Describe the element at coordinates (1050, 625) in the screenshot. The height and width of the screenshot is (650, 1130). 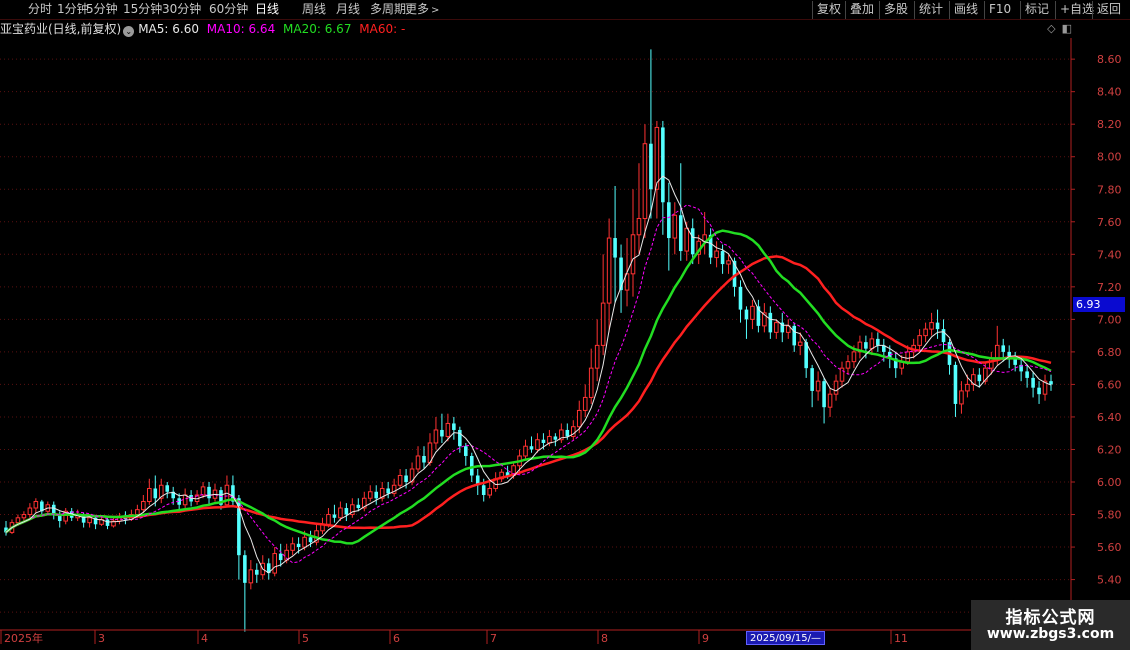
I see `watermark: 指标公式网 www.zbgs3.com` at that location.